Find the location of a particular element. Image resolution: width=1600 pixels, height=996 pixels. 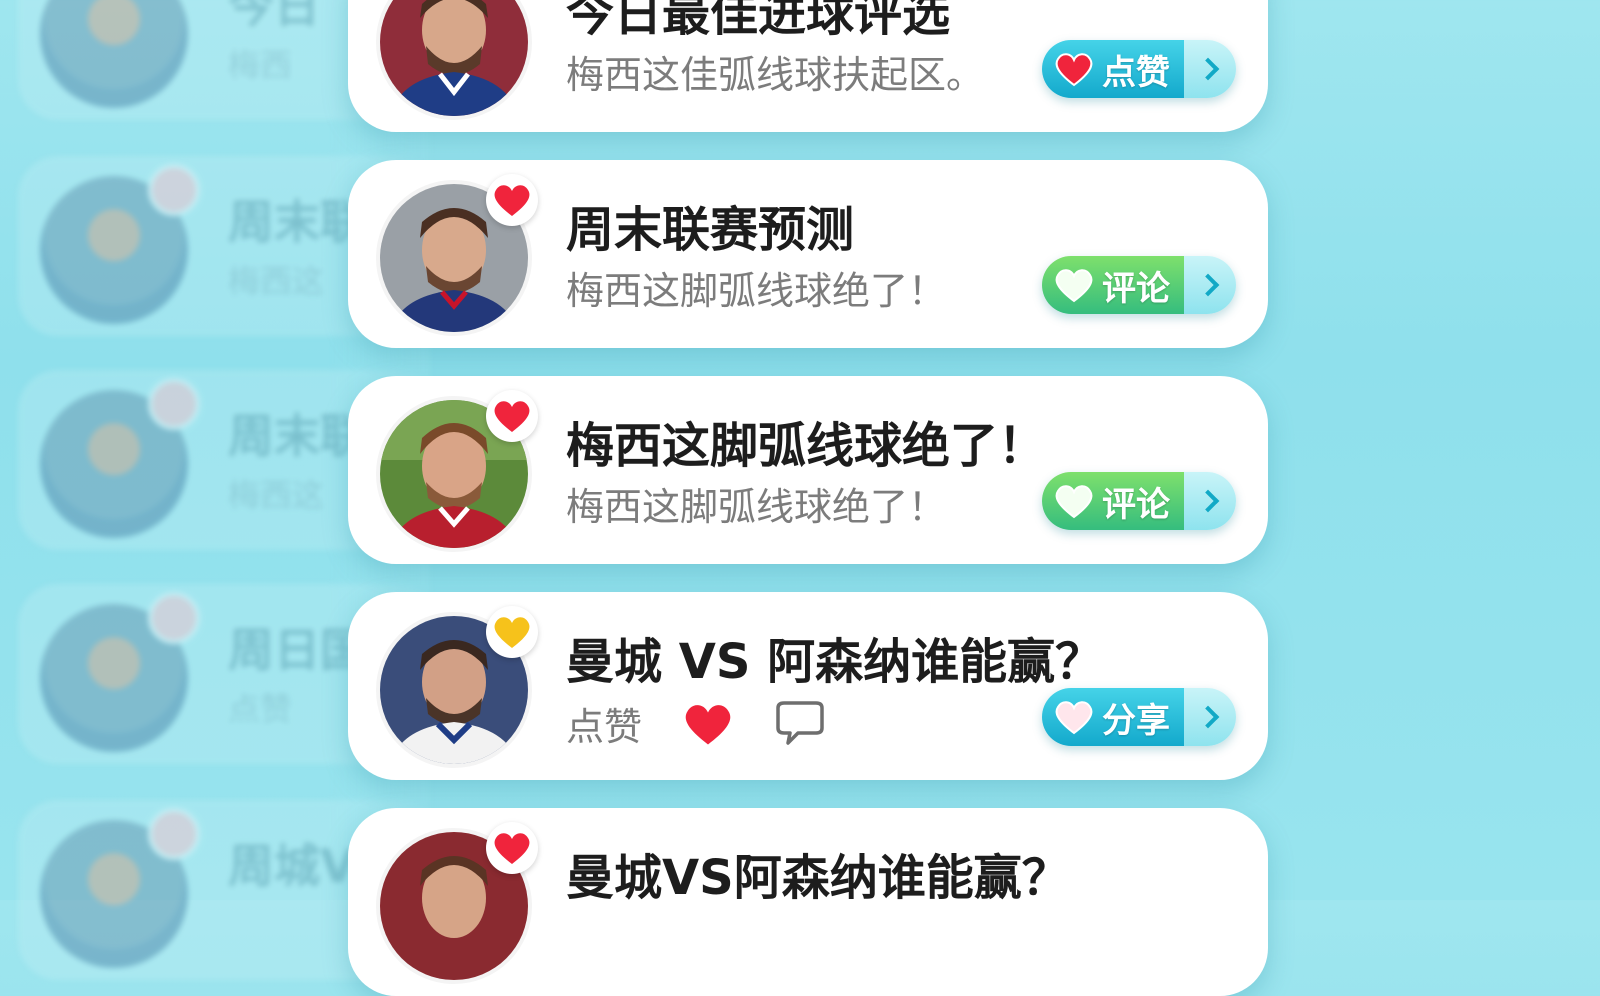

comment-bubble-icon is located at coordinates (800, 724).